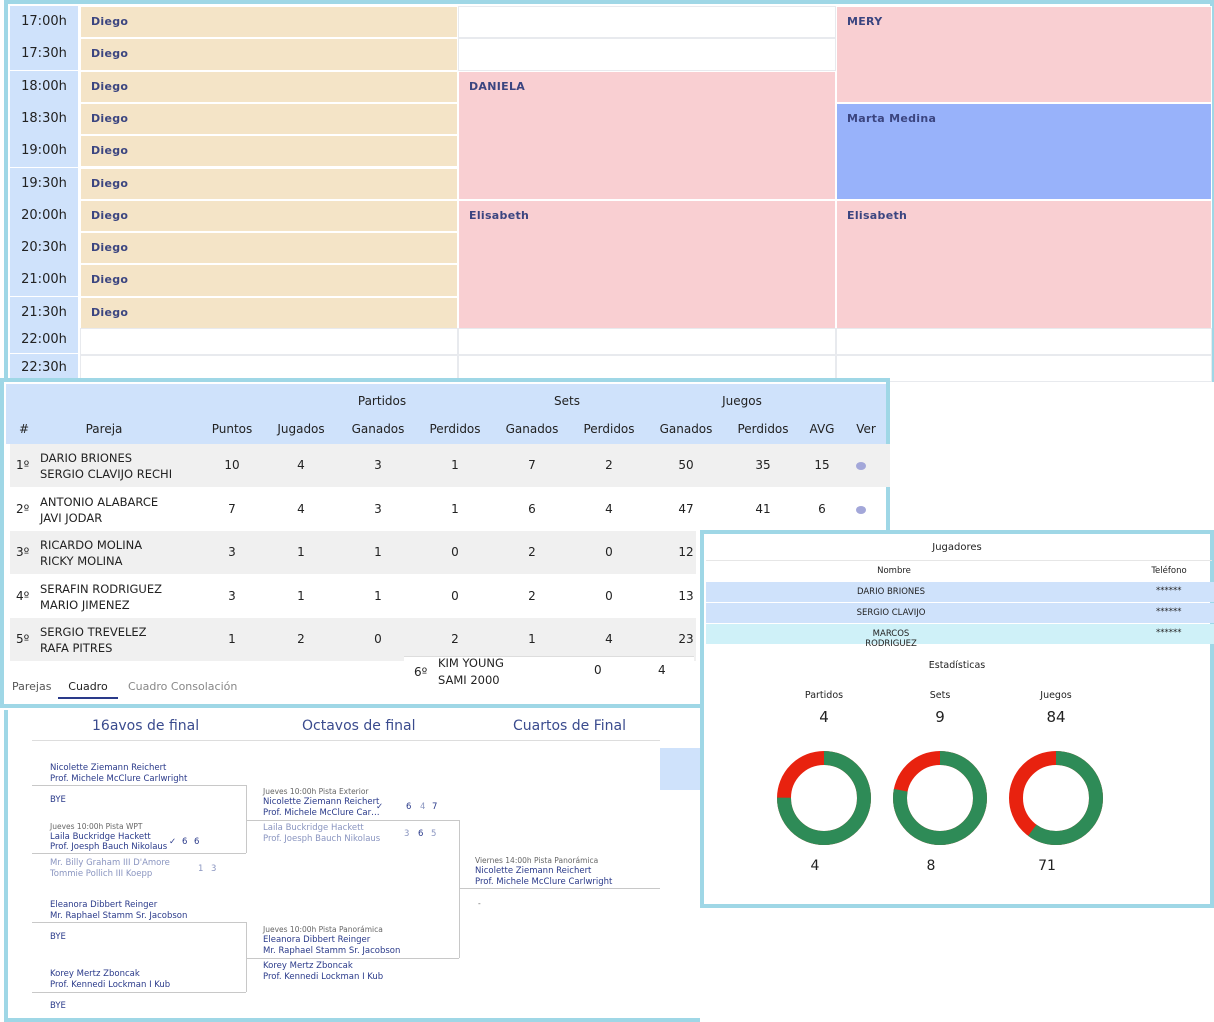 The width and height of the screenshot is (1214, 1022). Describe the element at coordinates (763, 508) in the screenshot. I see `stat-value: 41` at that location.